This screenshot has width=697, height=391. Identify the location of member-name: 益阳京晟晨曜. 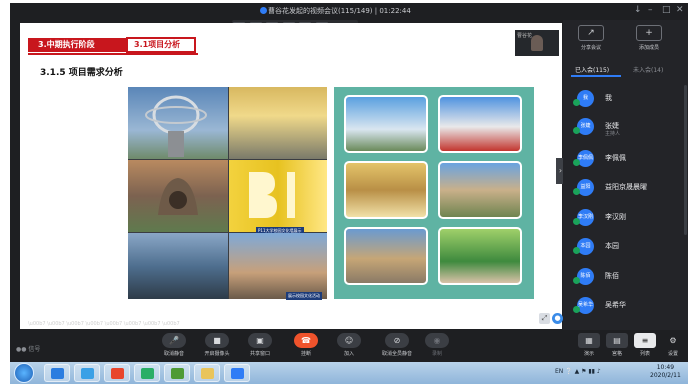
(626, 187).